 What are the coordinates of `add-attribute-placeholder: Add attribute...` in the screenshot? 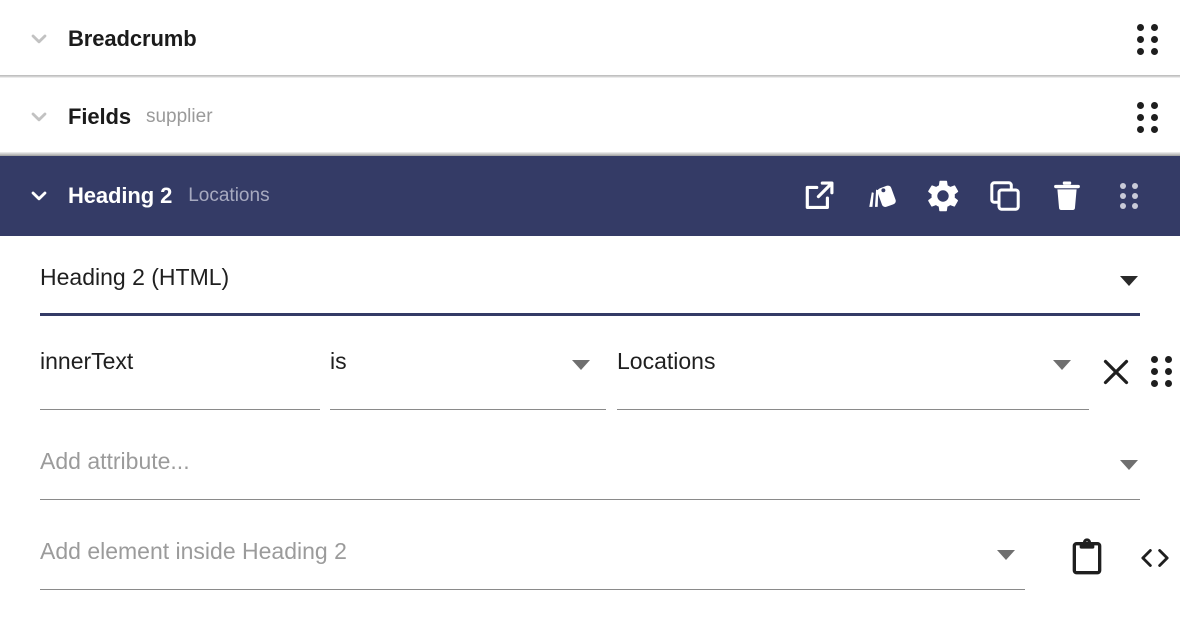 It's located at (115, 461).